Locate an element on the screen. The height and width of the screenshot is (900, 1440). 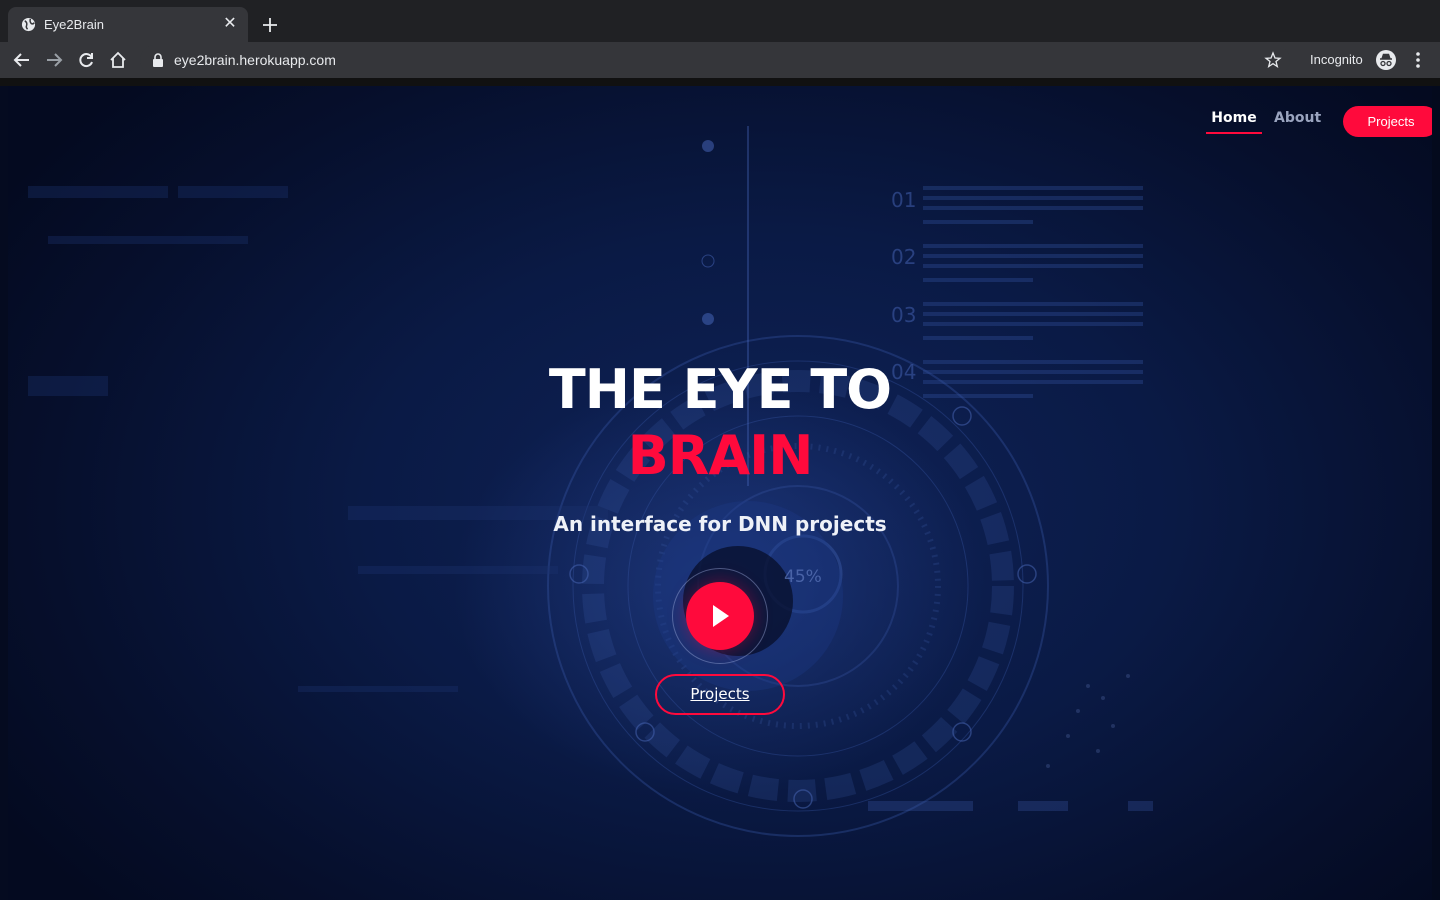
play-icon is located at coordinates (721, 616).